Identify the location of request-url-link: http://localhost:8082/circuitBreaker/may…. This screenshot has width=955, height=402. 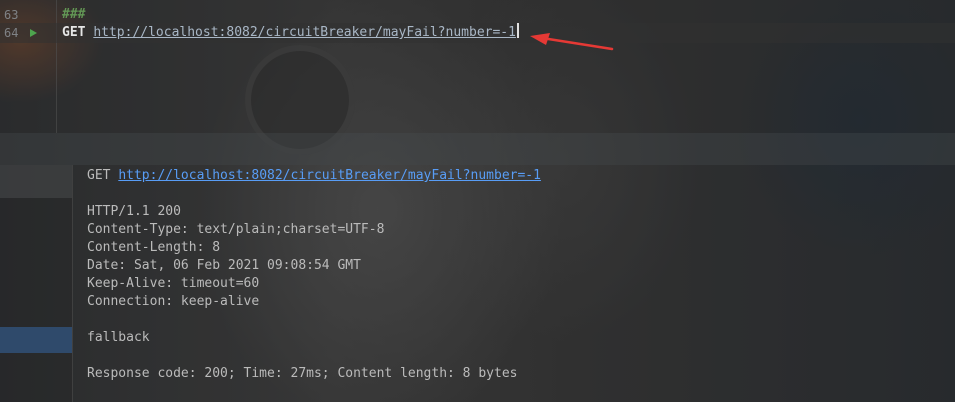
(304, 32).